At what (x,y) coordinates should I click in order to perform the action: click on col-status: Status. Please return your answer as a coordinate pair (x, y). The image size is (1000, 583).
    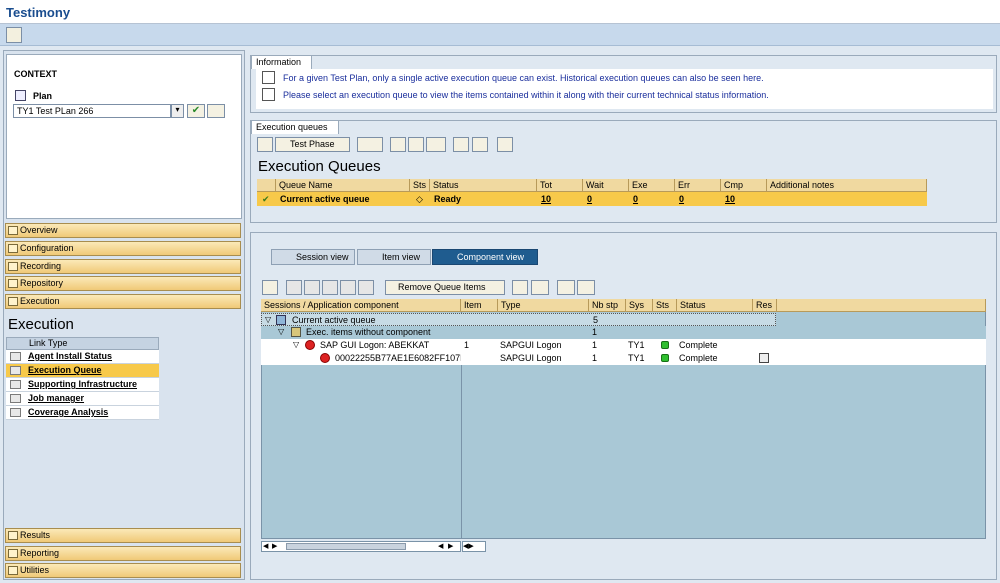
    Looking at the image, I should click on (483, 185).